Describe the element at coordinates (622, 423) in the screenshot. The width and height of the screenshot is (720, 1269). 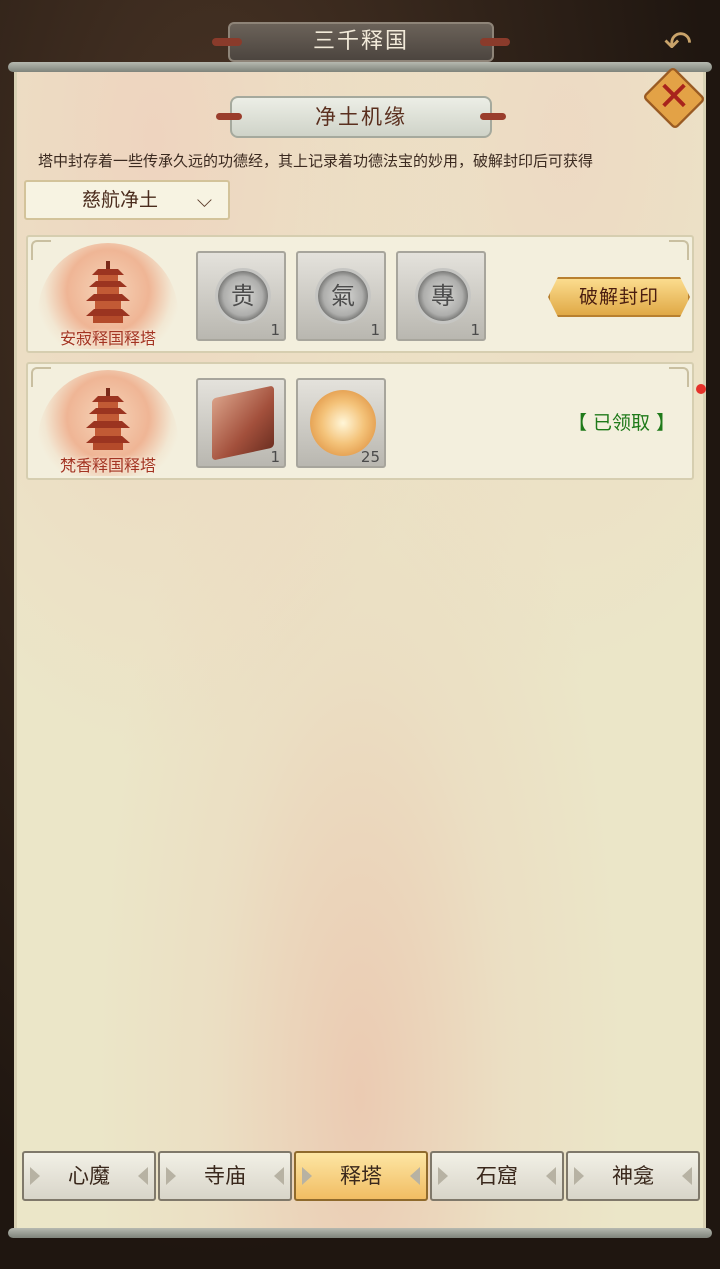
I see `claimed-status: 【 已领取 】` at that location.